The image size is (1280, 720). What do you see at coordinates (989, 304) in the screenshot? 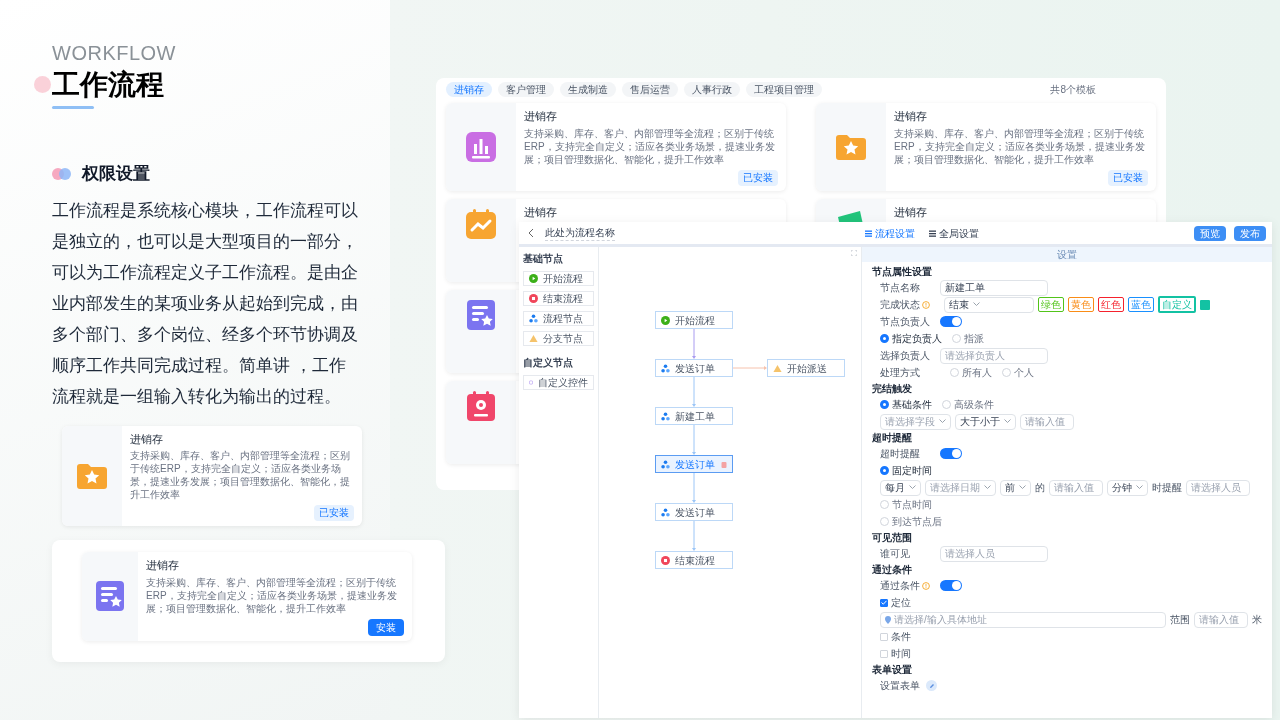
I see `select-field: 结束` at bounding box center [989, 304].